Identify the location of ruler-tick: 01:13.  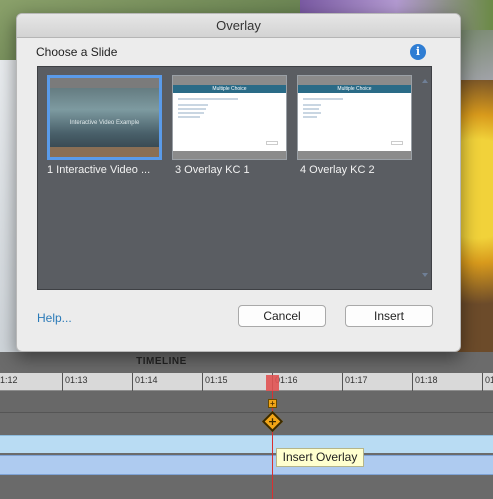
(75, 382).